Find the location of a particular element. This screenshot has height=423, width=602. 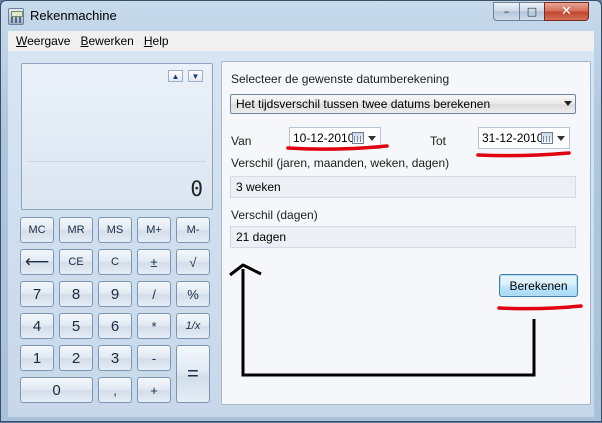

from-date-value: 10-12-2010 is located at coordinates (324, 138).